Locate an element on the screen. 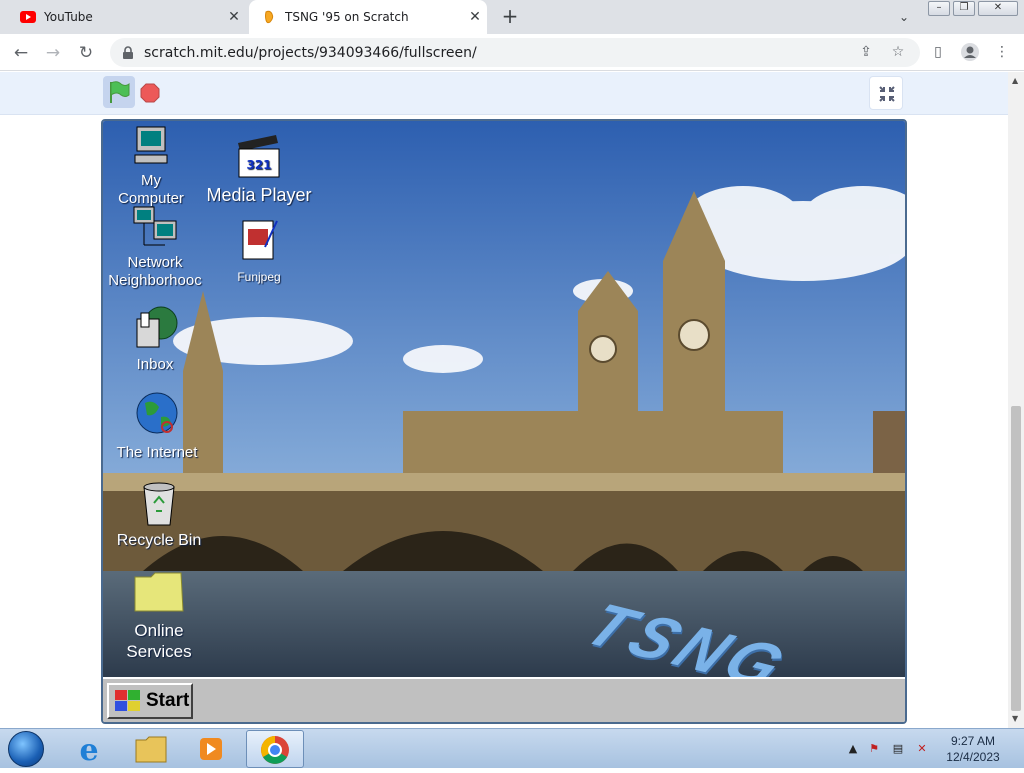 The height and width of the screenshot is (773, 1024). icon-label: My Computer is located at coordinates (151, 189).